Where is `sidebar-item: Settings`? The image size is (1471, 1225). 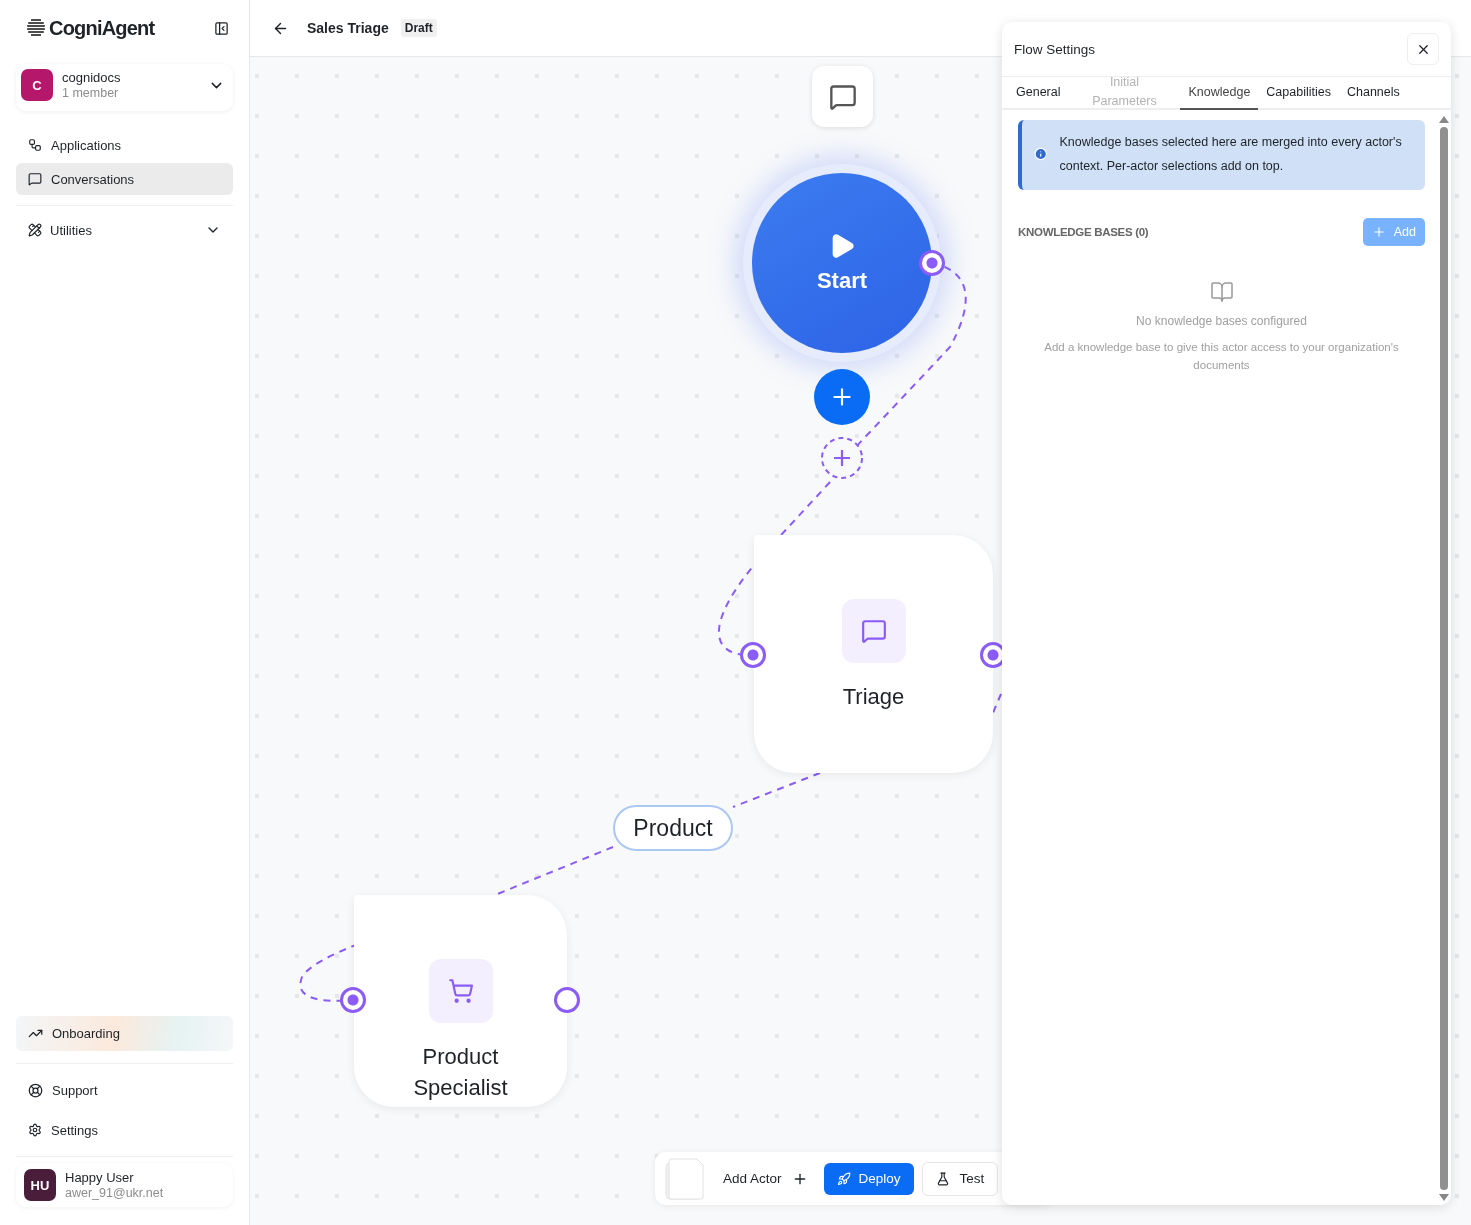
sidebar-item: Settings is located at coordinates (124, 1130).